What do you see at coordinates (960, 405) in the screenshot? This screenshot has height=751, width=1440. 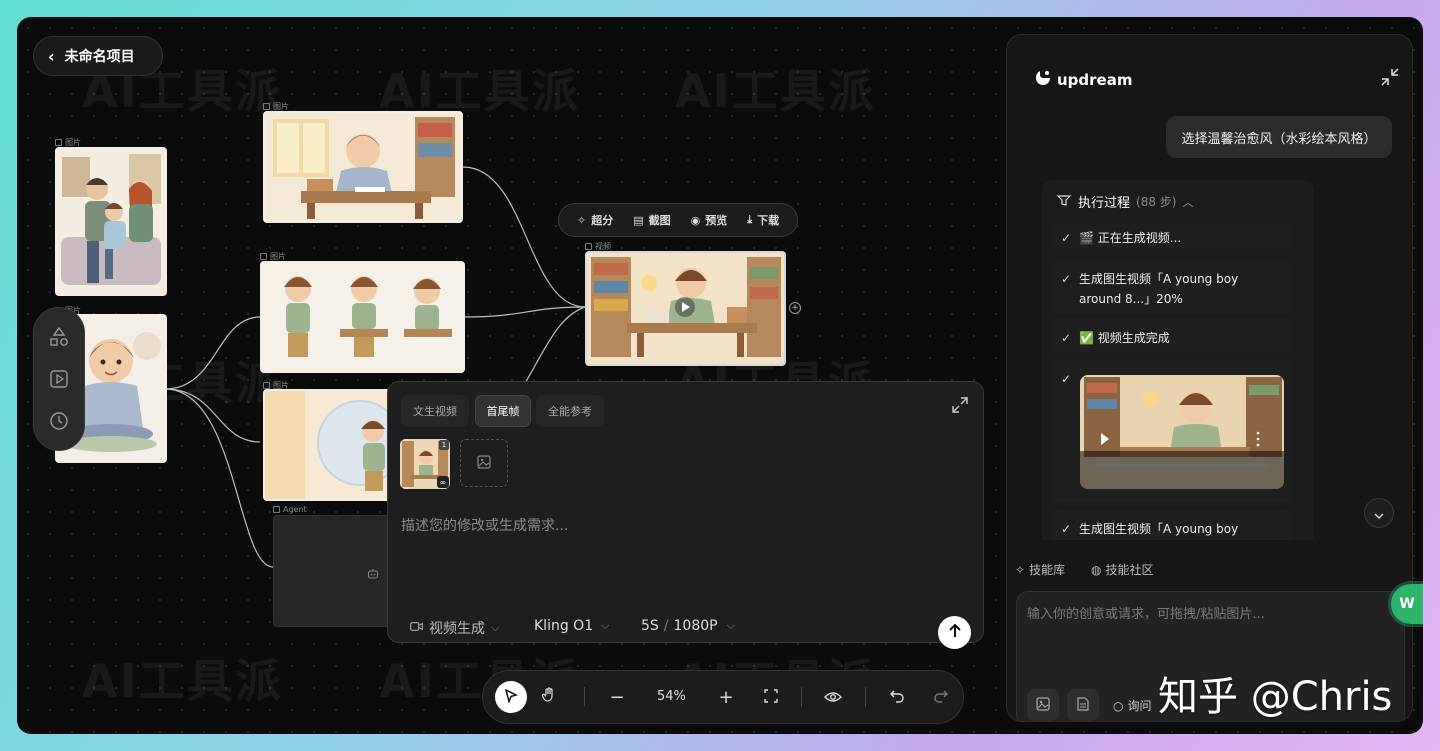 I see `expand-icon` at bounding box center [960, 405].